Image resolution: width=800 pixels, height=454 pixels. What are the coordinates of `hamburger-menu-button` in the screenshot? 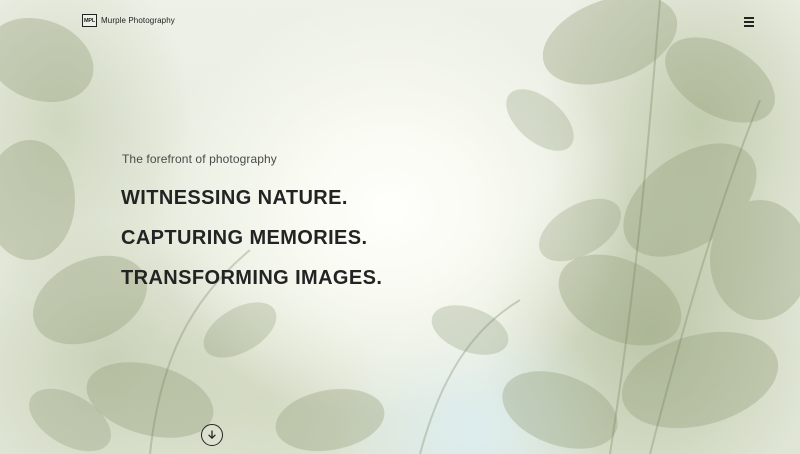 It's located at (749, 22).